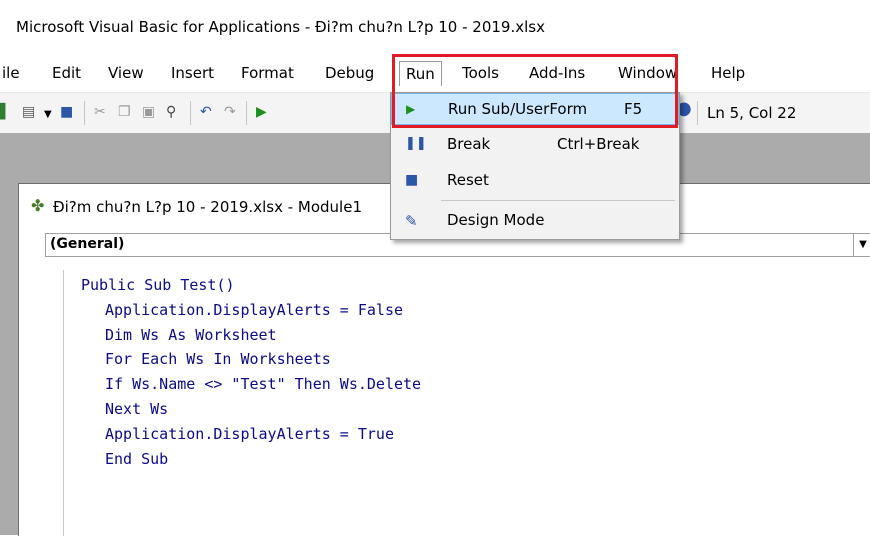  Describe the element at coordinates (411, 221) in the screenshot. I see `design-mode-icon: ✎` at that location.